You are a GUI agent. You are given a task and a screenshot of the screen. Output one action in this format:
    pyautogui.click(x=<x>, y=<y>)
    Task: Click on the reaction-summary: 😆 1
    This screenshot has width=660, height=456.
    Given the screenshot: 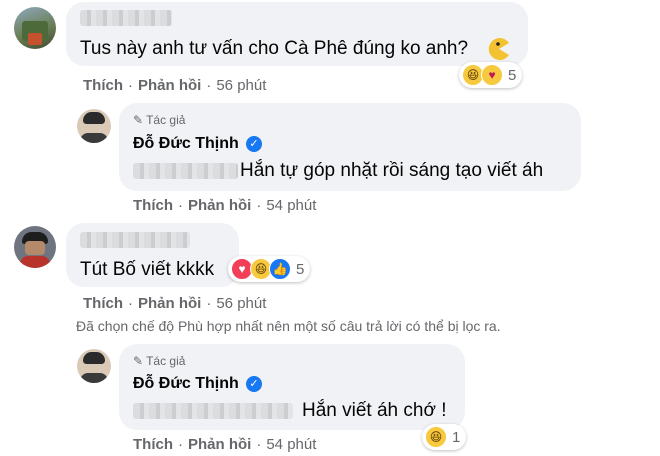 What is the action you would take?
    pyautogui.click(x=444, y=437)
    